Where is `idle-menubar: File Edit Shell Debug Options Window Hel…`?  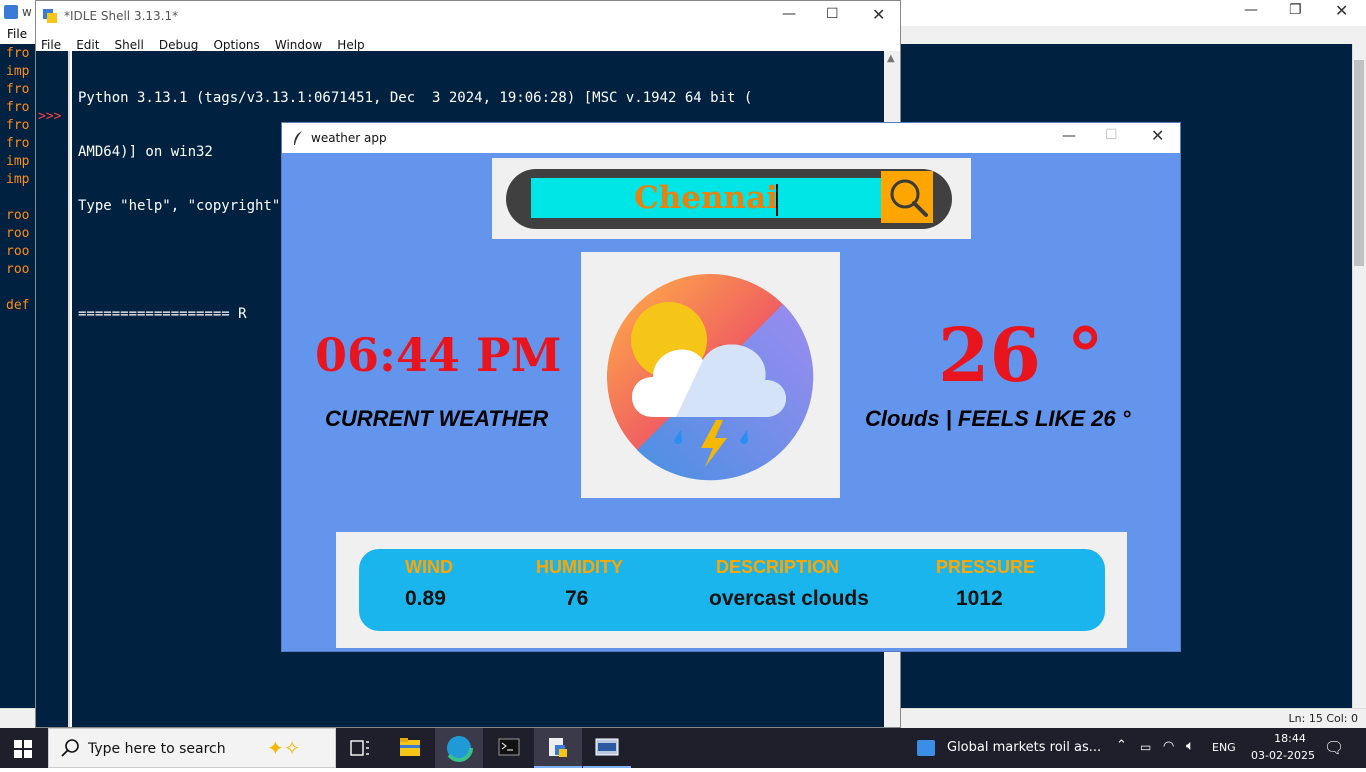
idle-menubar: File Edit Shell Debug Options Window Hel… is located at coordinates (468, 41).